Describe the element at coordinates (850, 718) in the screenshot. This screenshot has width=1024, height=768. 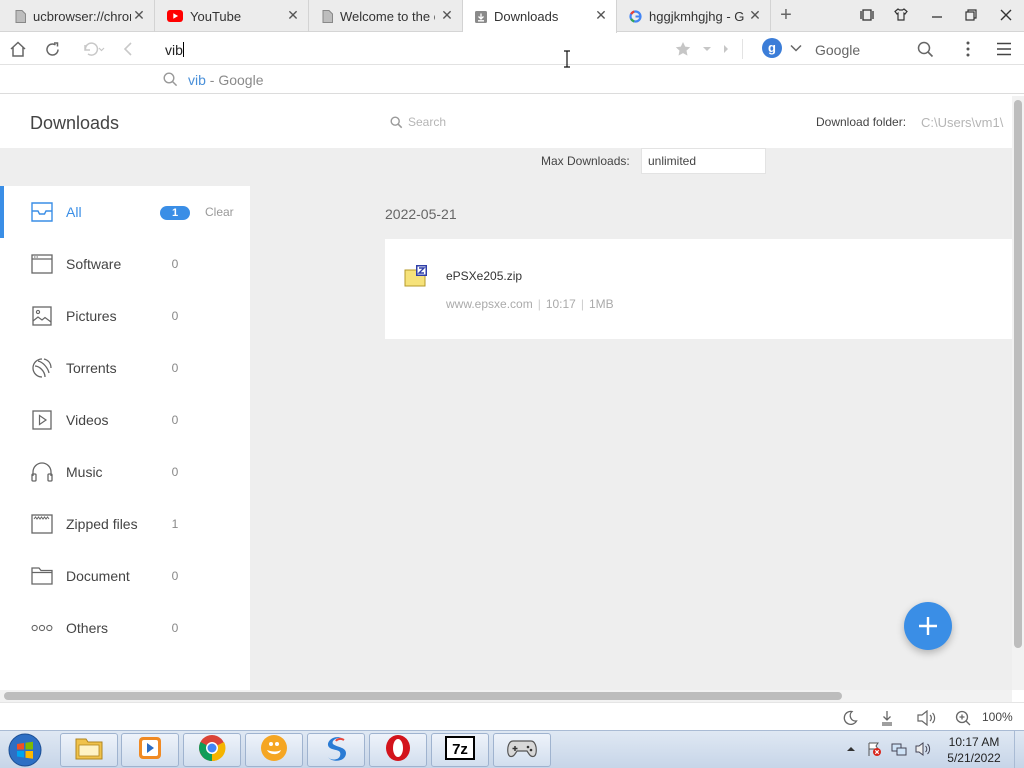
I see `night-mode-icon` at that location.